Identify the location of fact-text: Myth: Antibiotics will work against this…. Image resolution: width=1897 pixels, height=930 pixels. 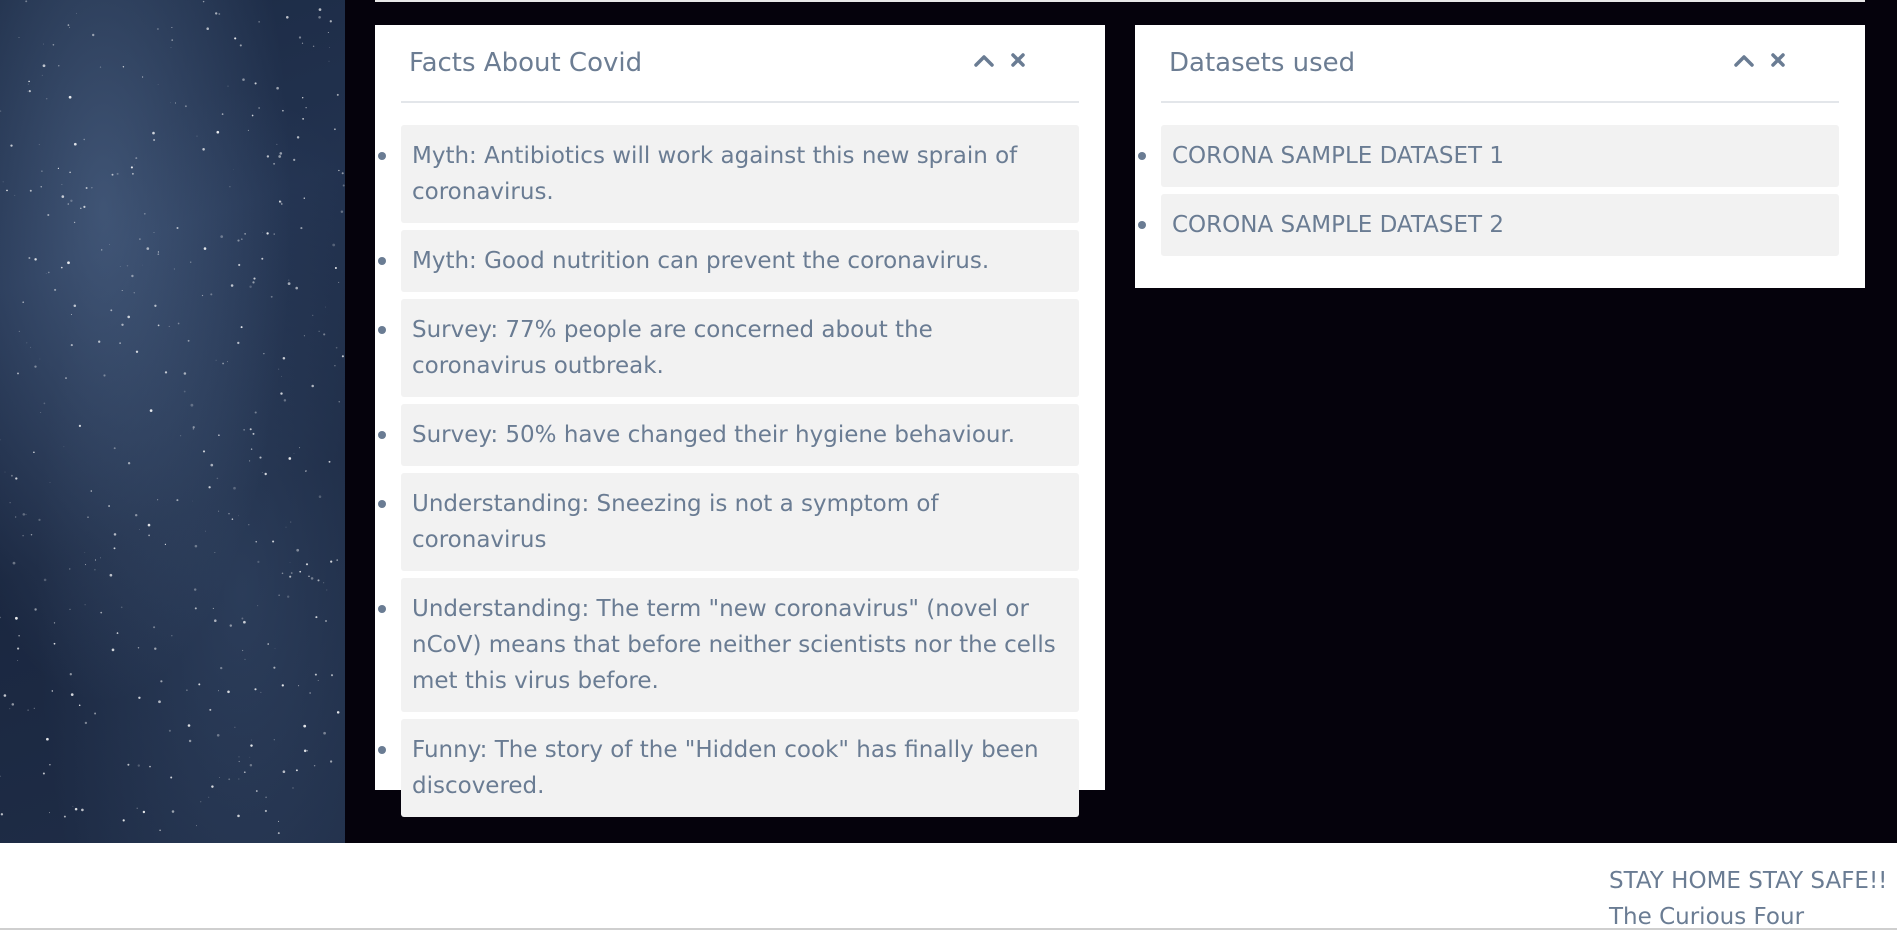
(715, 174).